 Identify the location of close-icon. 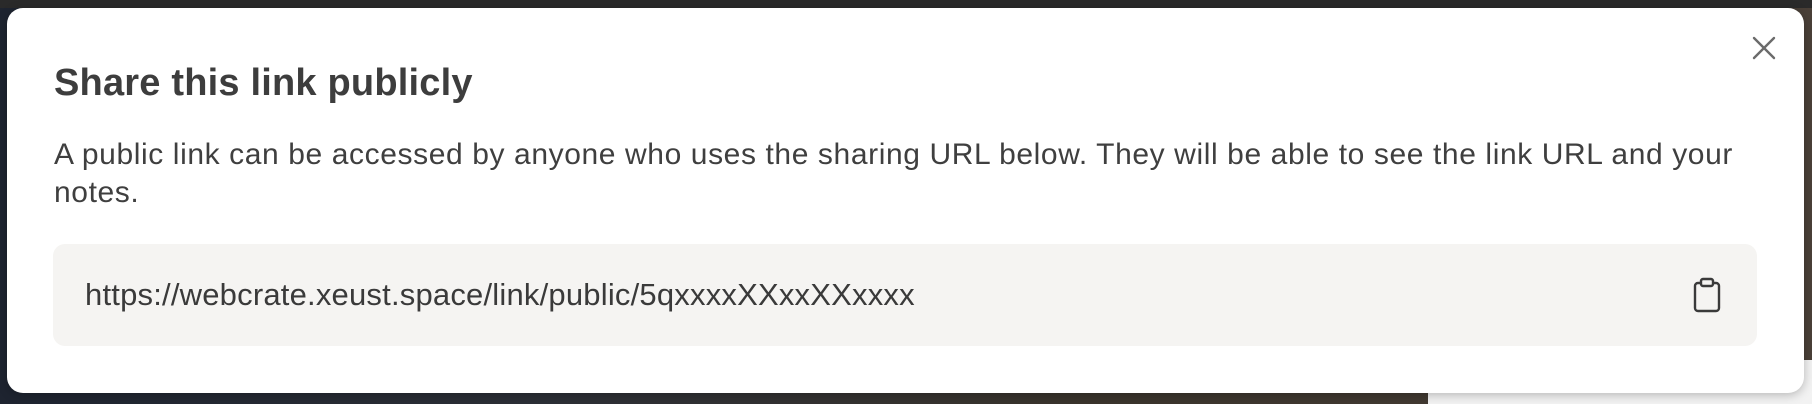
(1764, 48).